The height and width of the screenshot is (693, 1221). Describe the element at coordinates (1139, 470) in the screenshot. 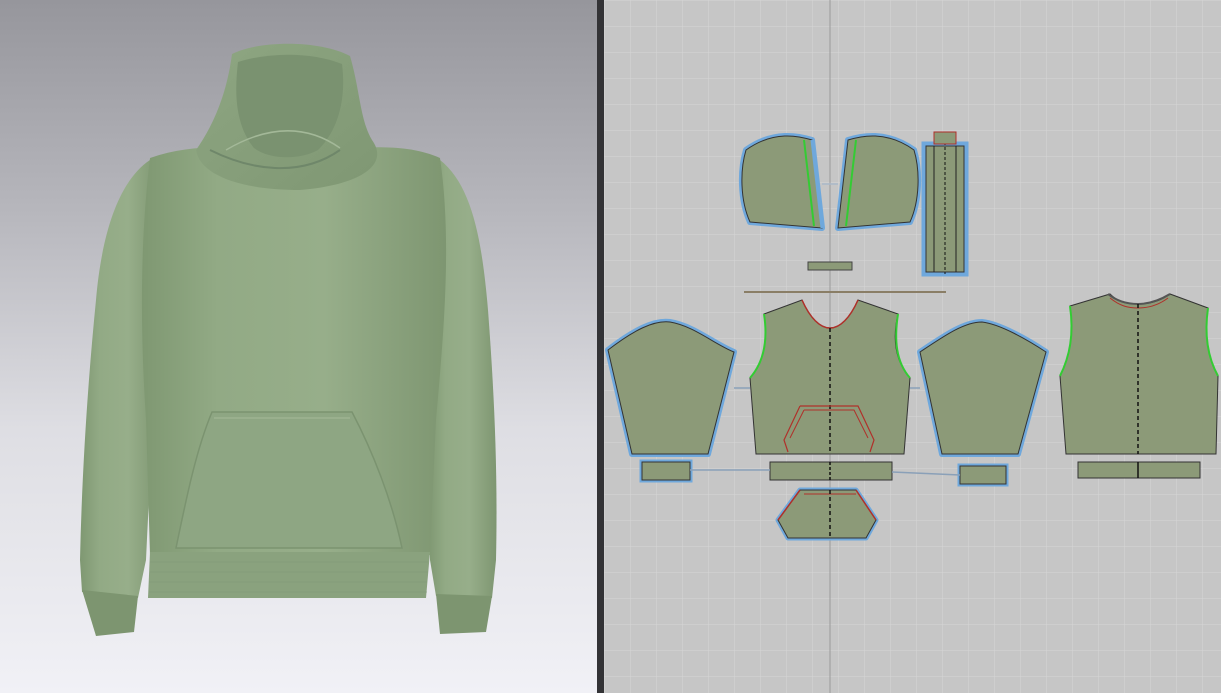

I see `pattern-piece-back-hem-rib` at that location.